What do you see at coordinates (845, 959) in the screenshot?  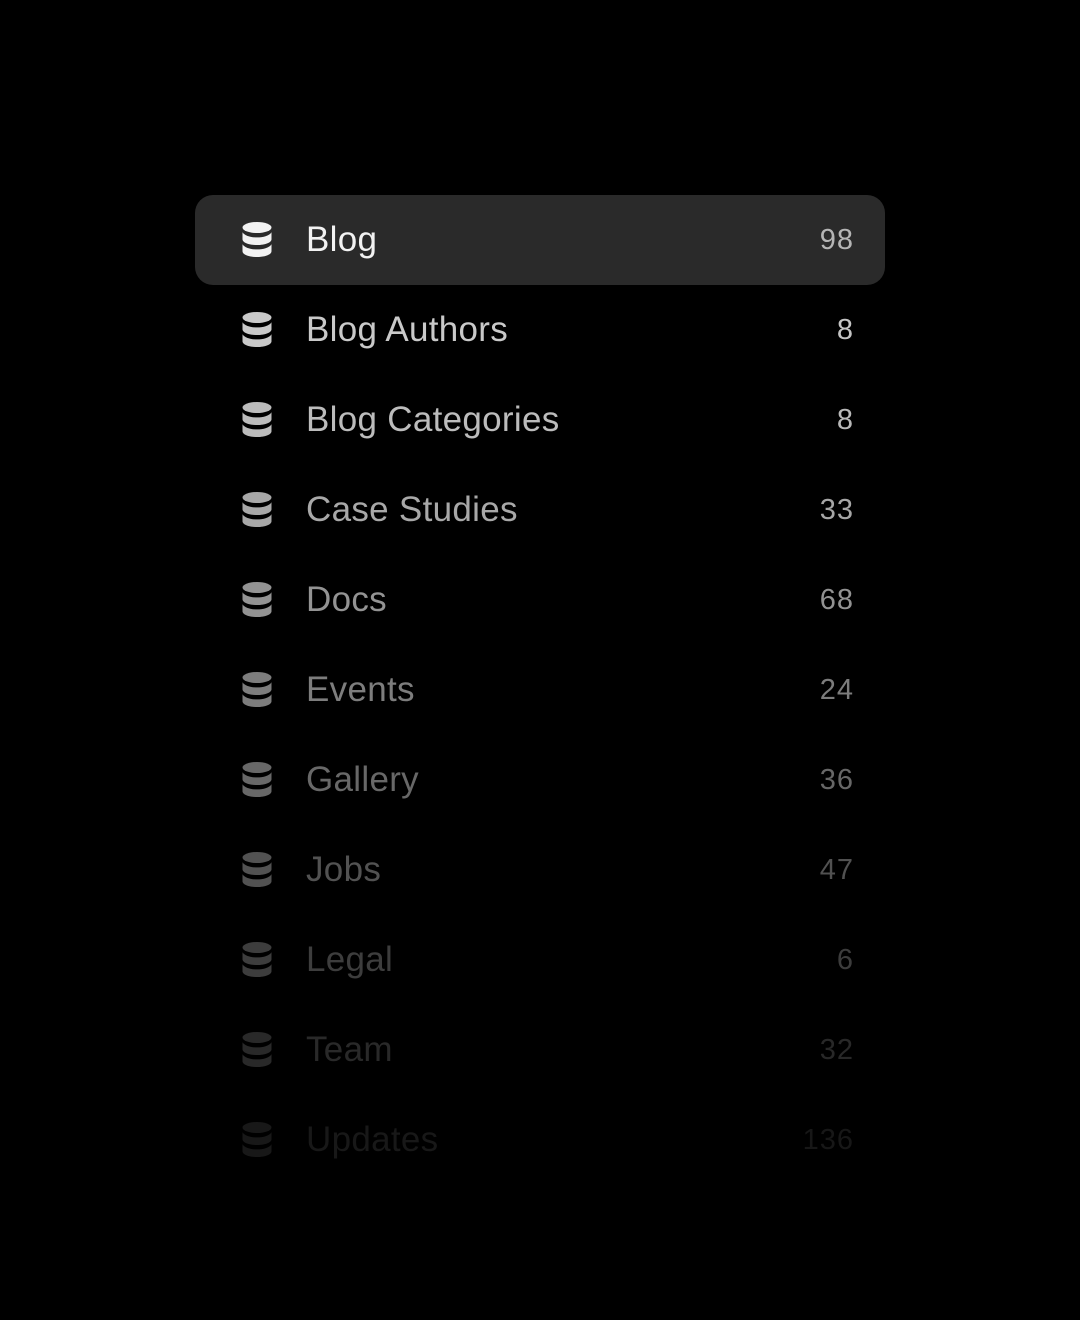 I see `item-count: 6` at bounding box center [845, 959].